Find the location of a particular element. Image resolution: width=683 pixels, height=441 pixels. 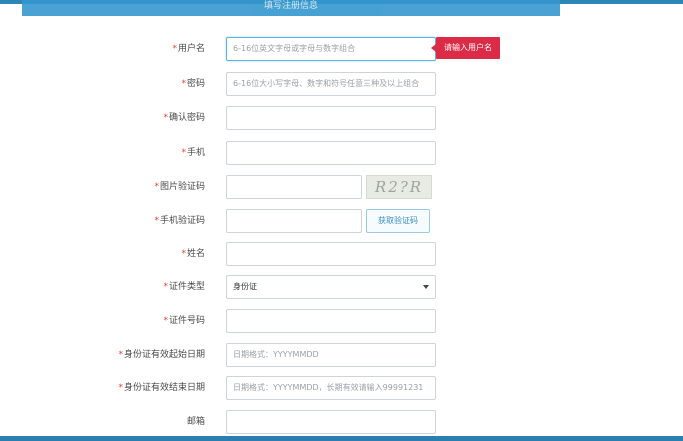

bottom-accent-bar is located at coordinates (341, 438).